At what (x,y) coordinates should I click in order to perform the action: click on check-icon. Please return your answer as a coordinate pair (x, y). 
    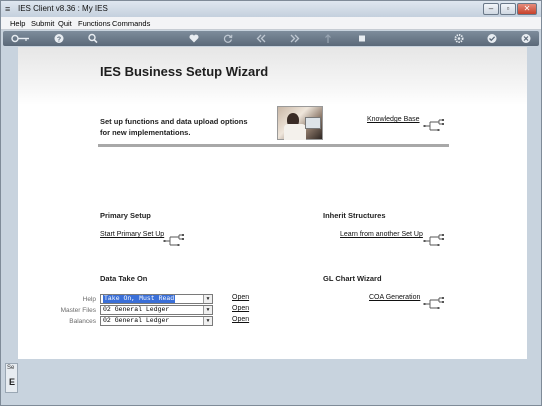
    Looking at the image, I should click on (492, 38).